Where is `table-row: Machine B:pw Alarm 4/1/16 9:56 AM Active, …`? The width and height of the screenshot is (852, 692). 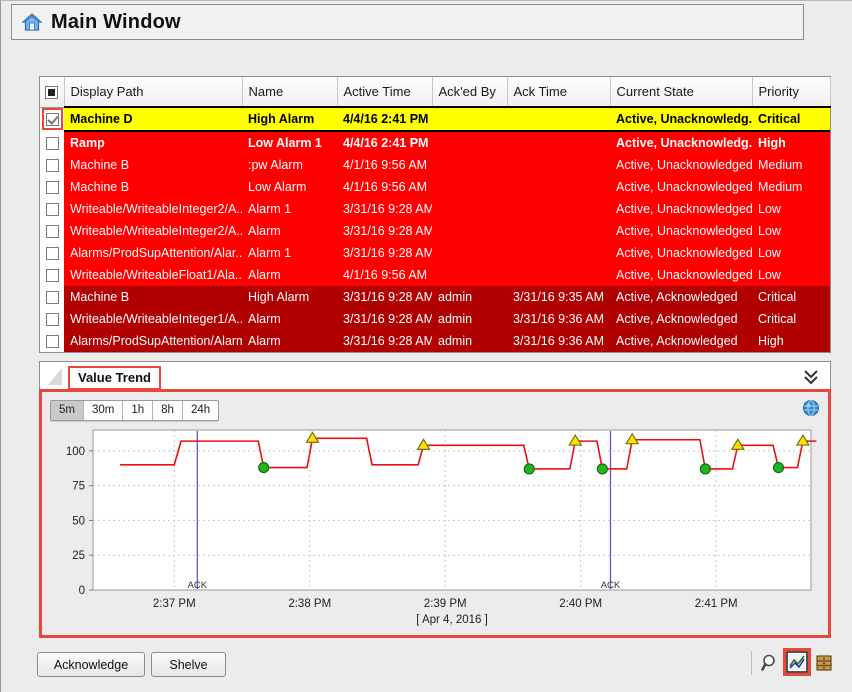 table-row: Machine B:pw Alarm 4/1/16 9:56 AM Active, … is located at coordinates (435, 165).